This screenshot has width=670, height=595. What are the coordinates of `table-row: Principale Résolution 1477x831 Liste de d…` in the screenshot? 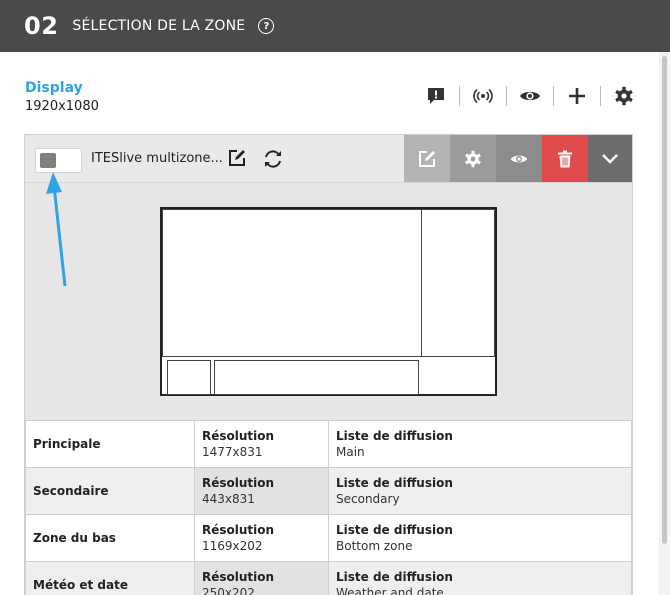 It's located at (328, 444).